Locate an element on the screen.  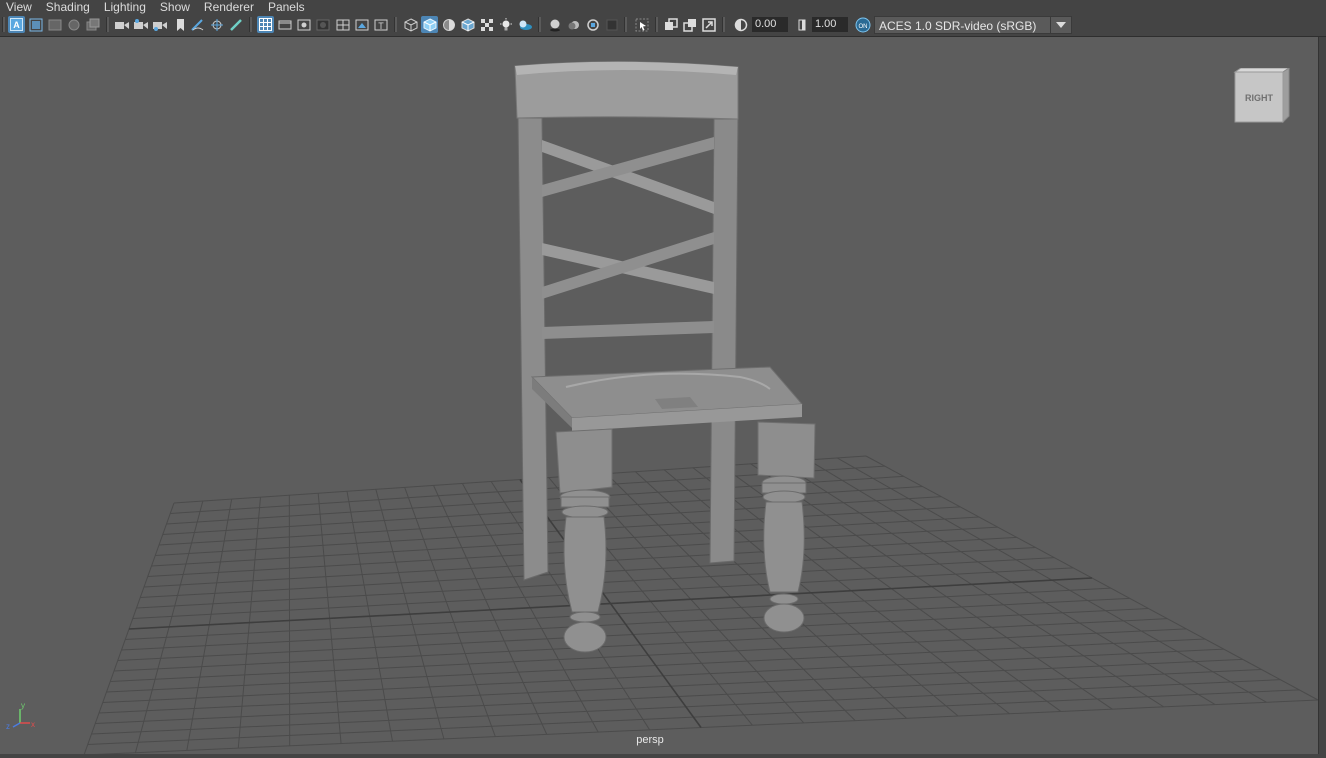
select-camera-icon: A is located at coordinates (16, 24).